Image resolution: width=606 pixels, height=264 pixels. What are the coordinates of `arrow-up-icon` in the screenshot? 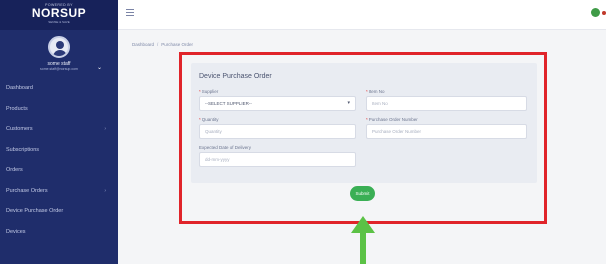 It's located at (363, 224).